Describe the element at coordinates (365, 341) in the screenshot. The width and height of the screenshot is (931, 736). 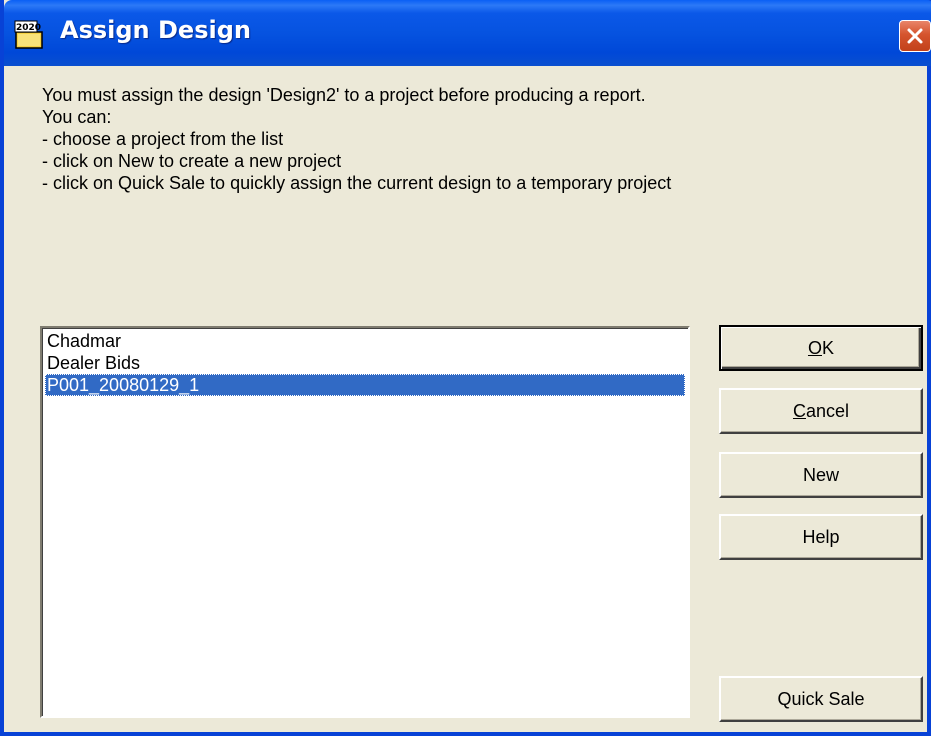
I see `list-item: Chadmar` at that location.